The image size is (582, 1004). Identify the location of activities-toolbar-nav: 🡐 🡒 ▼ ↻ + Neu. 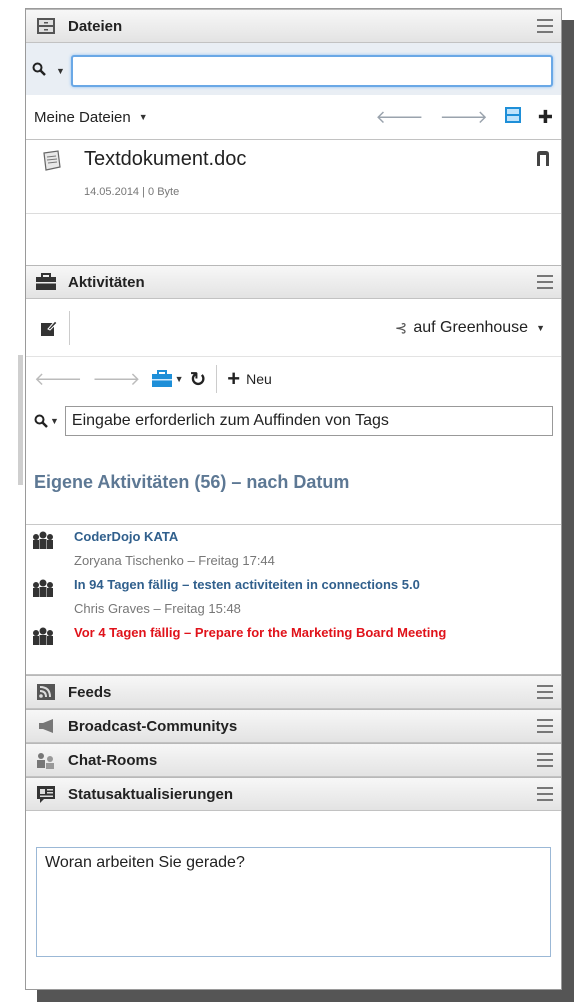
(293, 379).